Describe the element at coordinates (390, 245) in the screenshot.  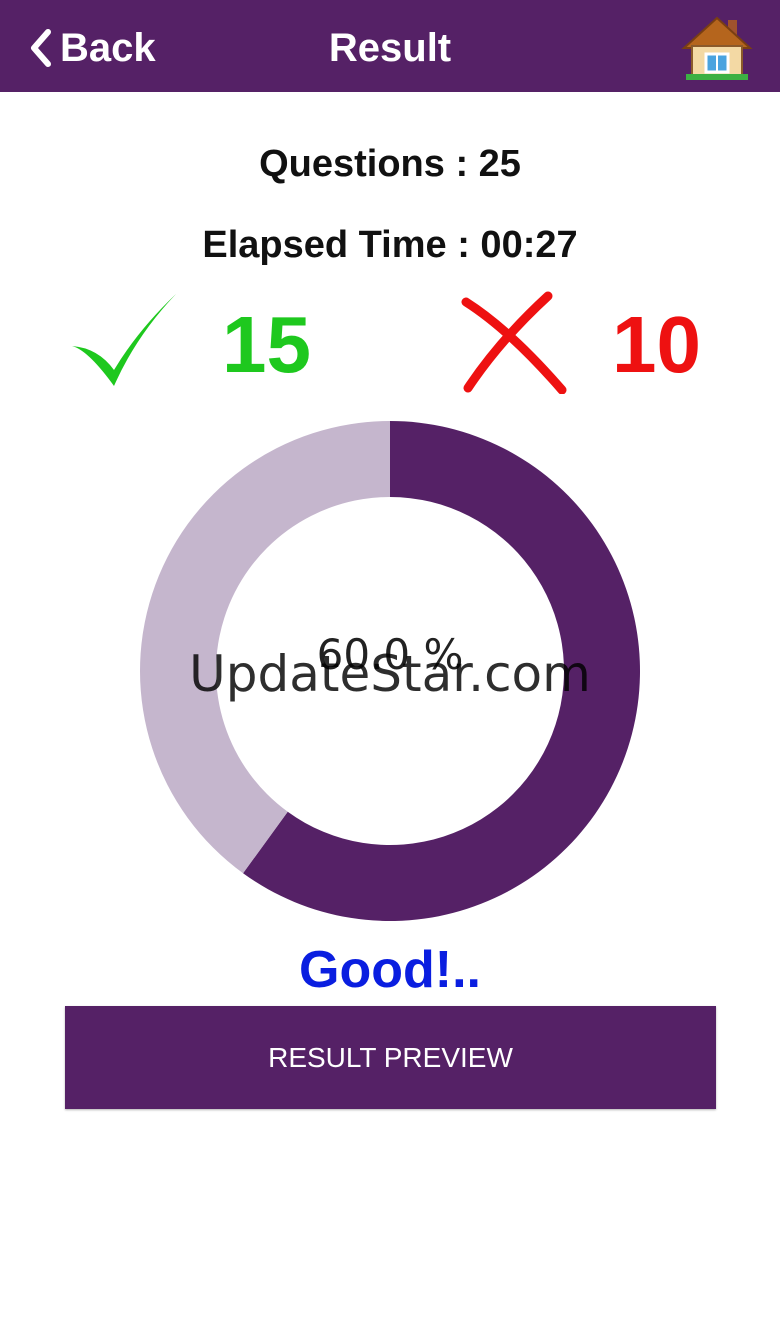
I see `elapsed-time-text: Elapsed Time : 00:27` at that location.